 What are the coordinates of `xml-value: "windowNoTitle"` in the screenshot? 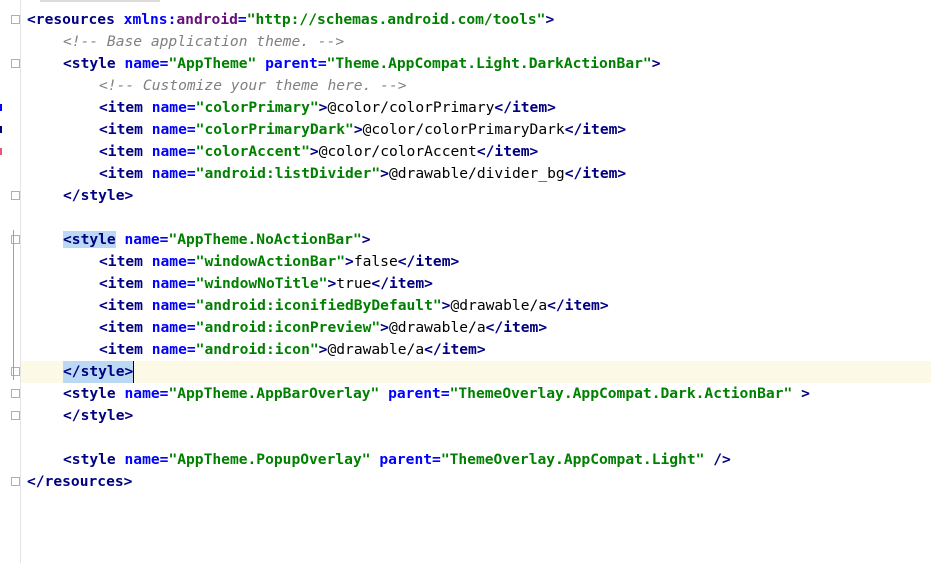 It's located at (261, 283).